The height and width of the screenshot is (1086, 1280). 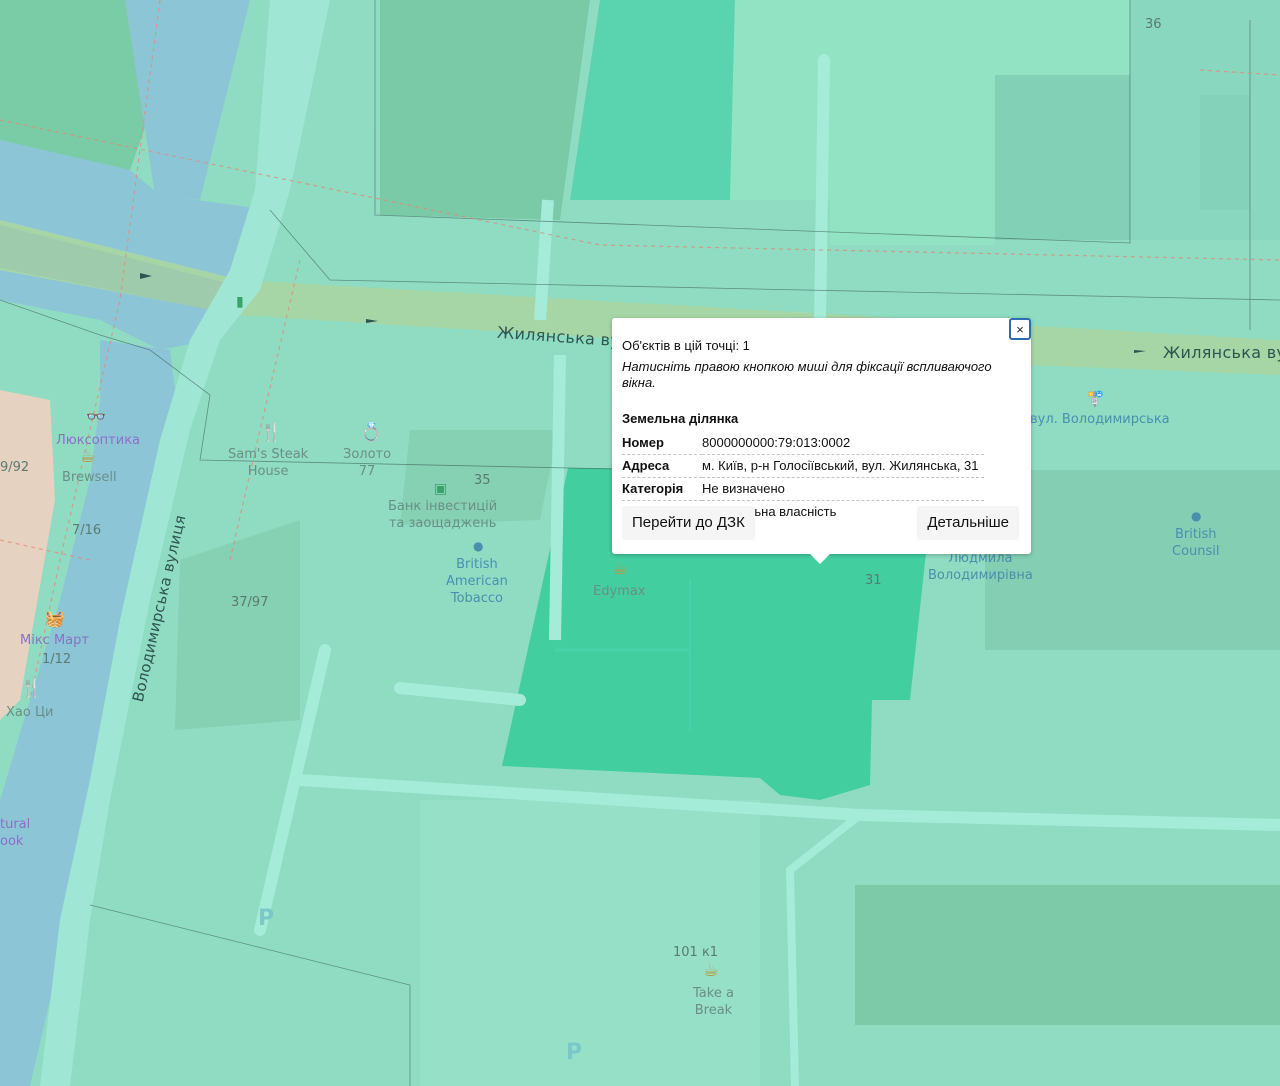 I want to click on poi-natural-book: tural ook, so click(x=15, y=833).